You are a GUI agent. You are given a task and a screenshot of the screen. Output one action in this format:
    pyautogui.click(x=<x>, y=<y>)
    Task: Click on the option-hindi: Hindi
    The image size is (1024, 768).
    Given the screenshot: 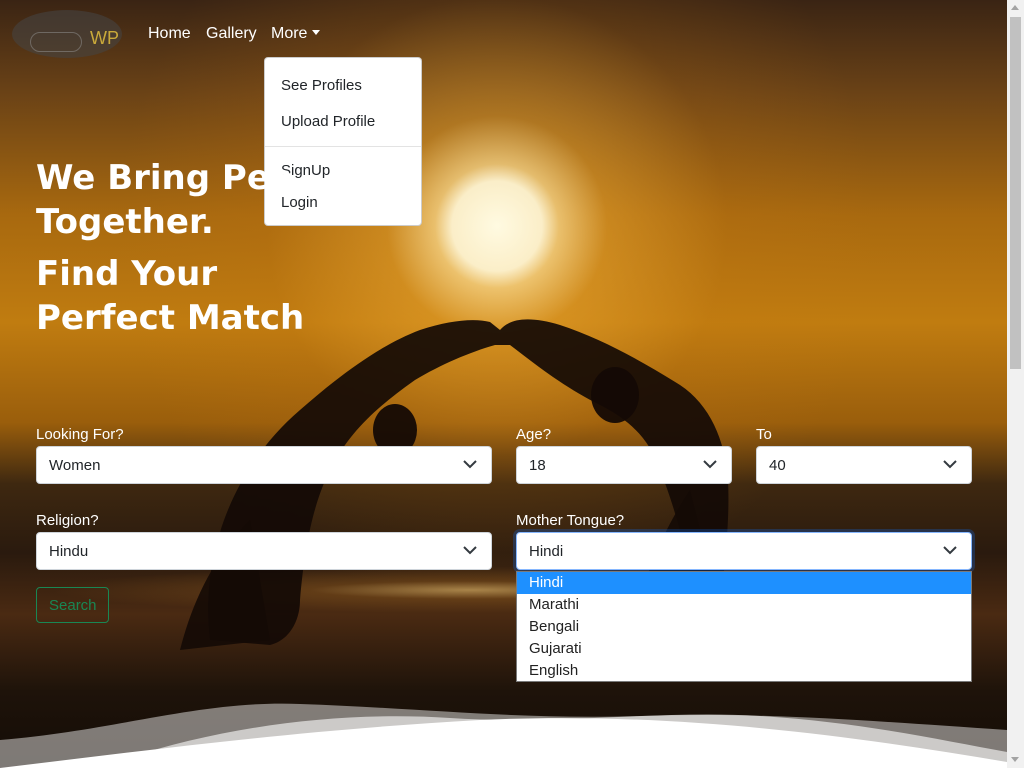 What is the action you would take?
    pyautogui.click(x=744, y=583)
    